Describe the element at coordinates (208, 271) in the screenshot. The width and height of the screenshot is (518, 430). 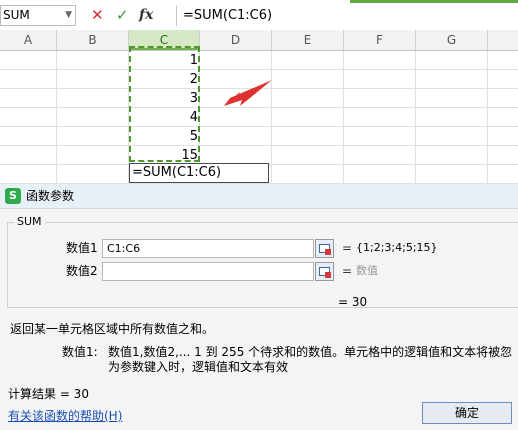
I see `arg2-input` at that location.